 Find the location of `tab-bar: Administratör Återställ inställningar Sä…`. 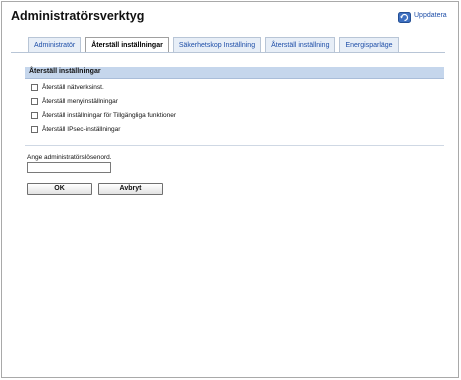

tab-bar: Administratör Återställ inställningar Sä… is located at coordinates (213, 45).